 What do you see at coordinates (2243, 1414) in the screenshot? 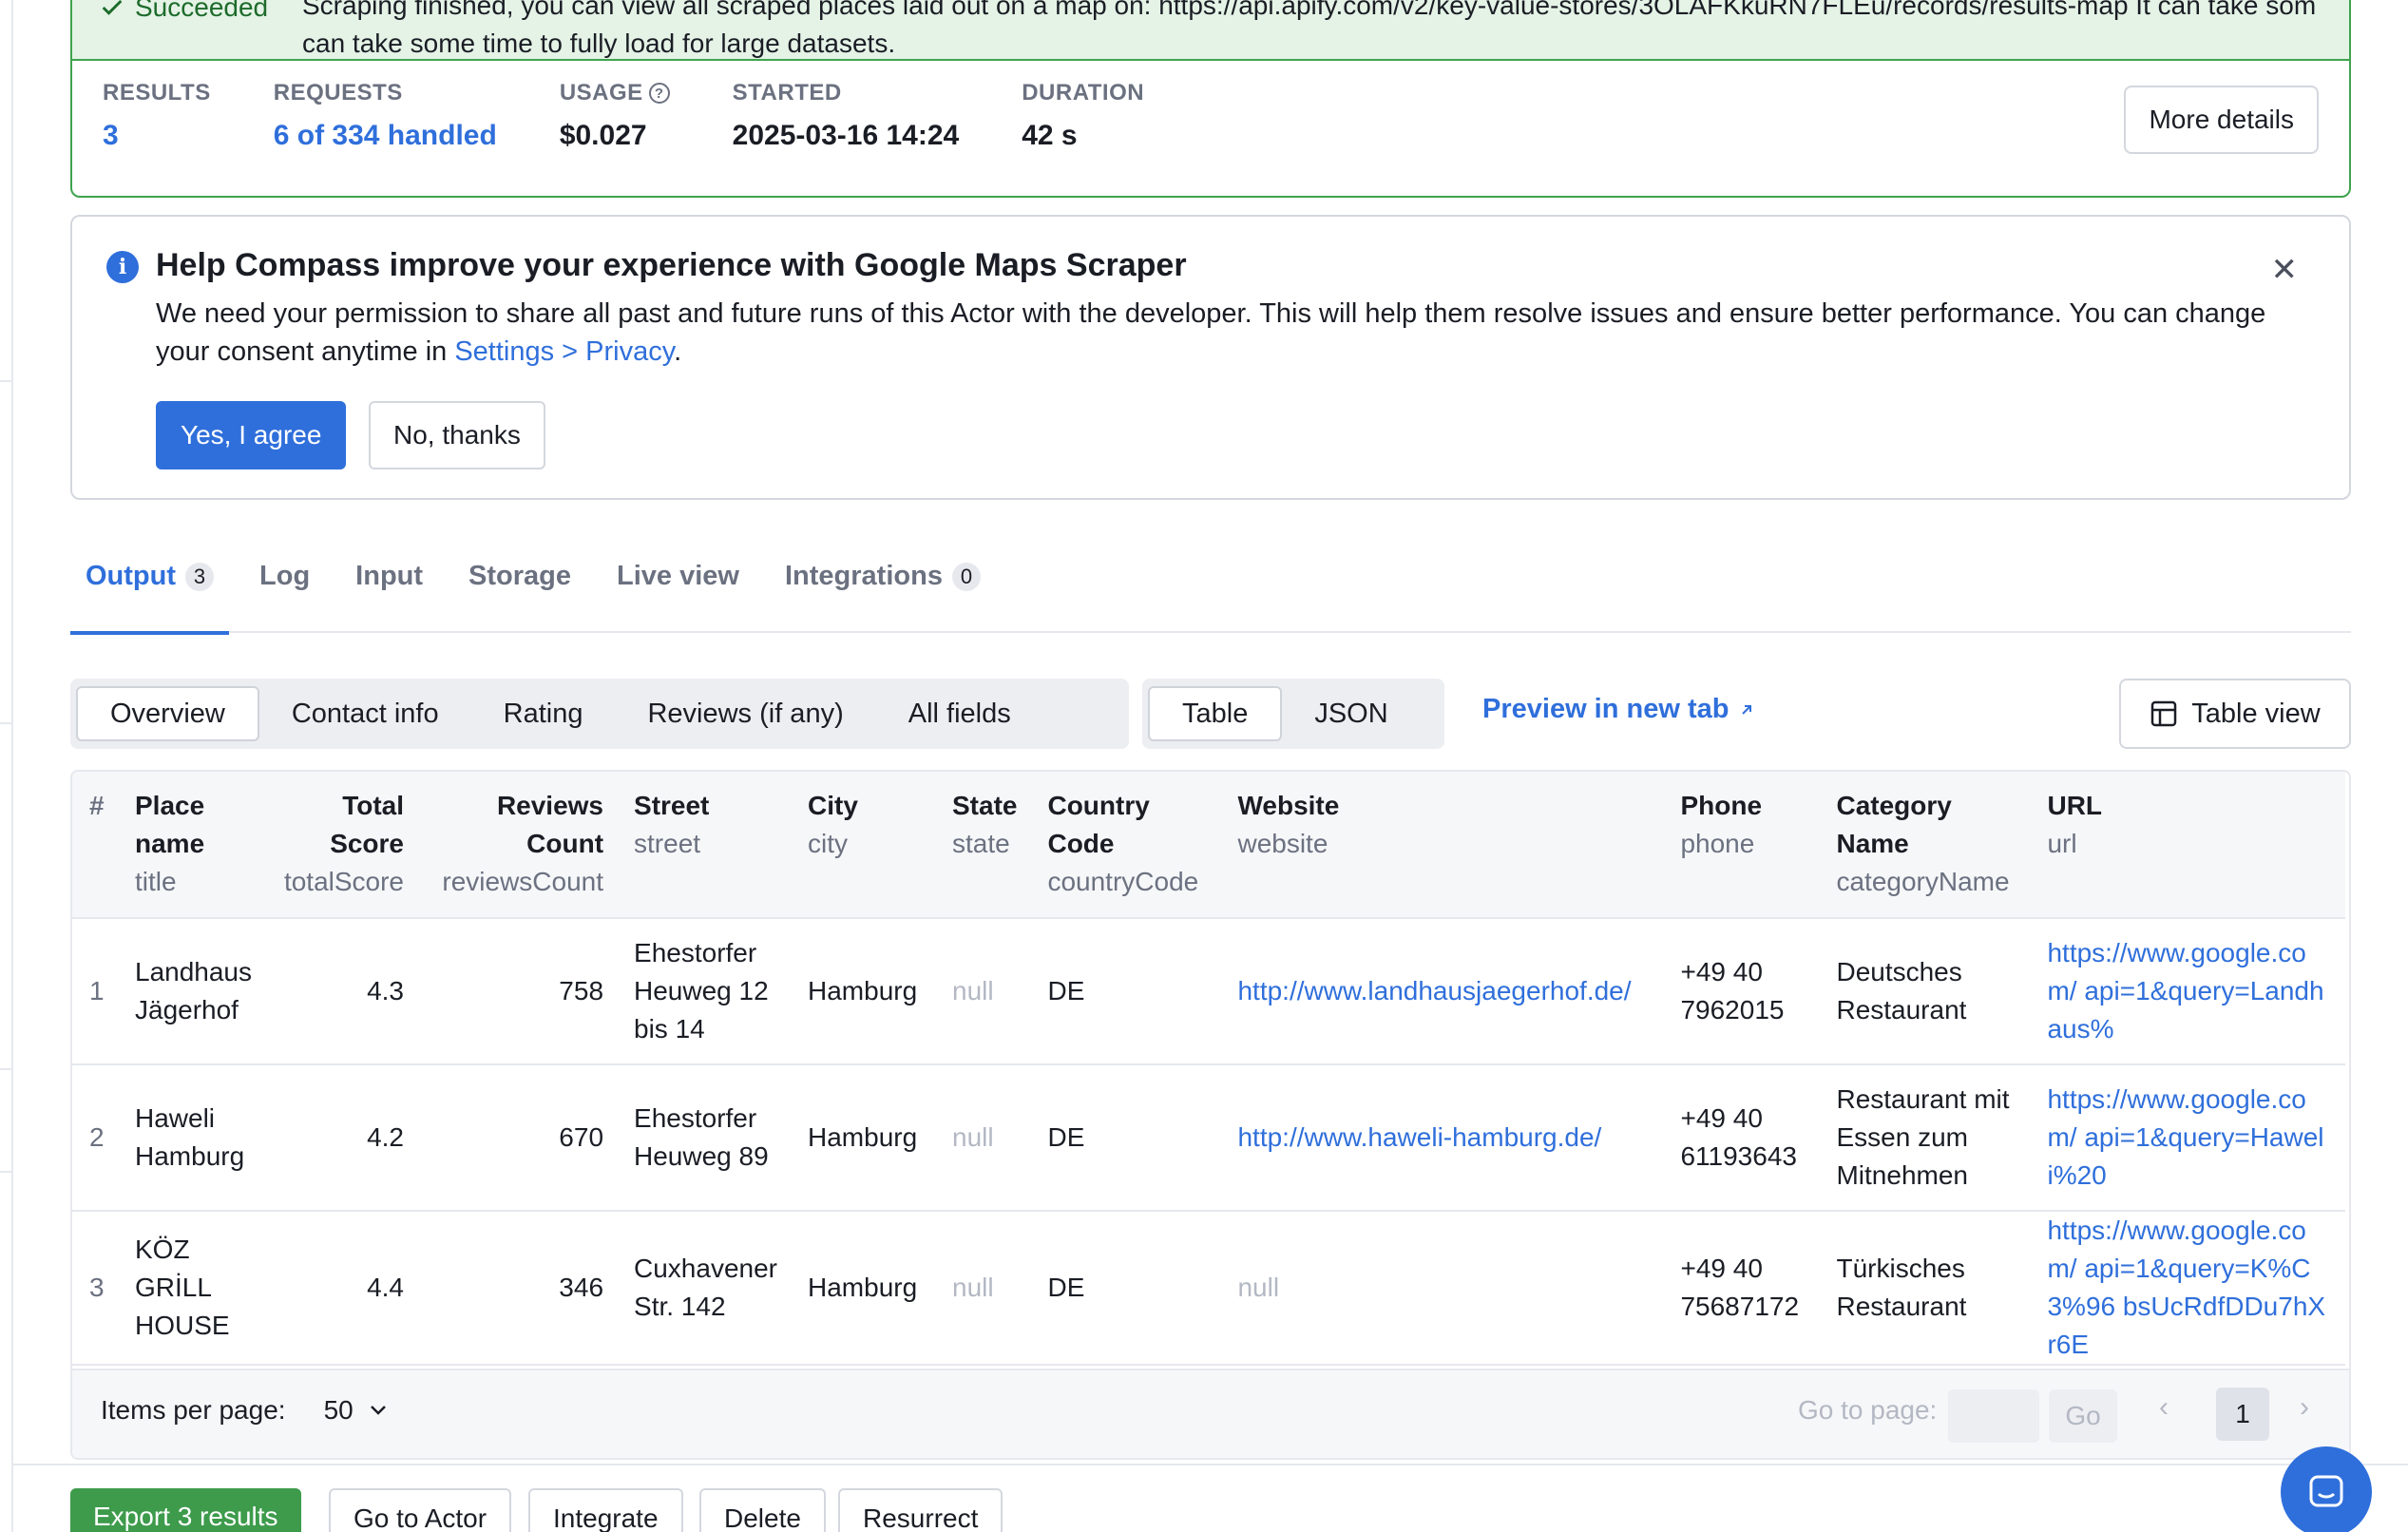
I see `current-page: 1` at bounding box center [2243, 1414].